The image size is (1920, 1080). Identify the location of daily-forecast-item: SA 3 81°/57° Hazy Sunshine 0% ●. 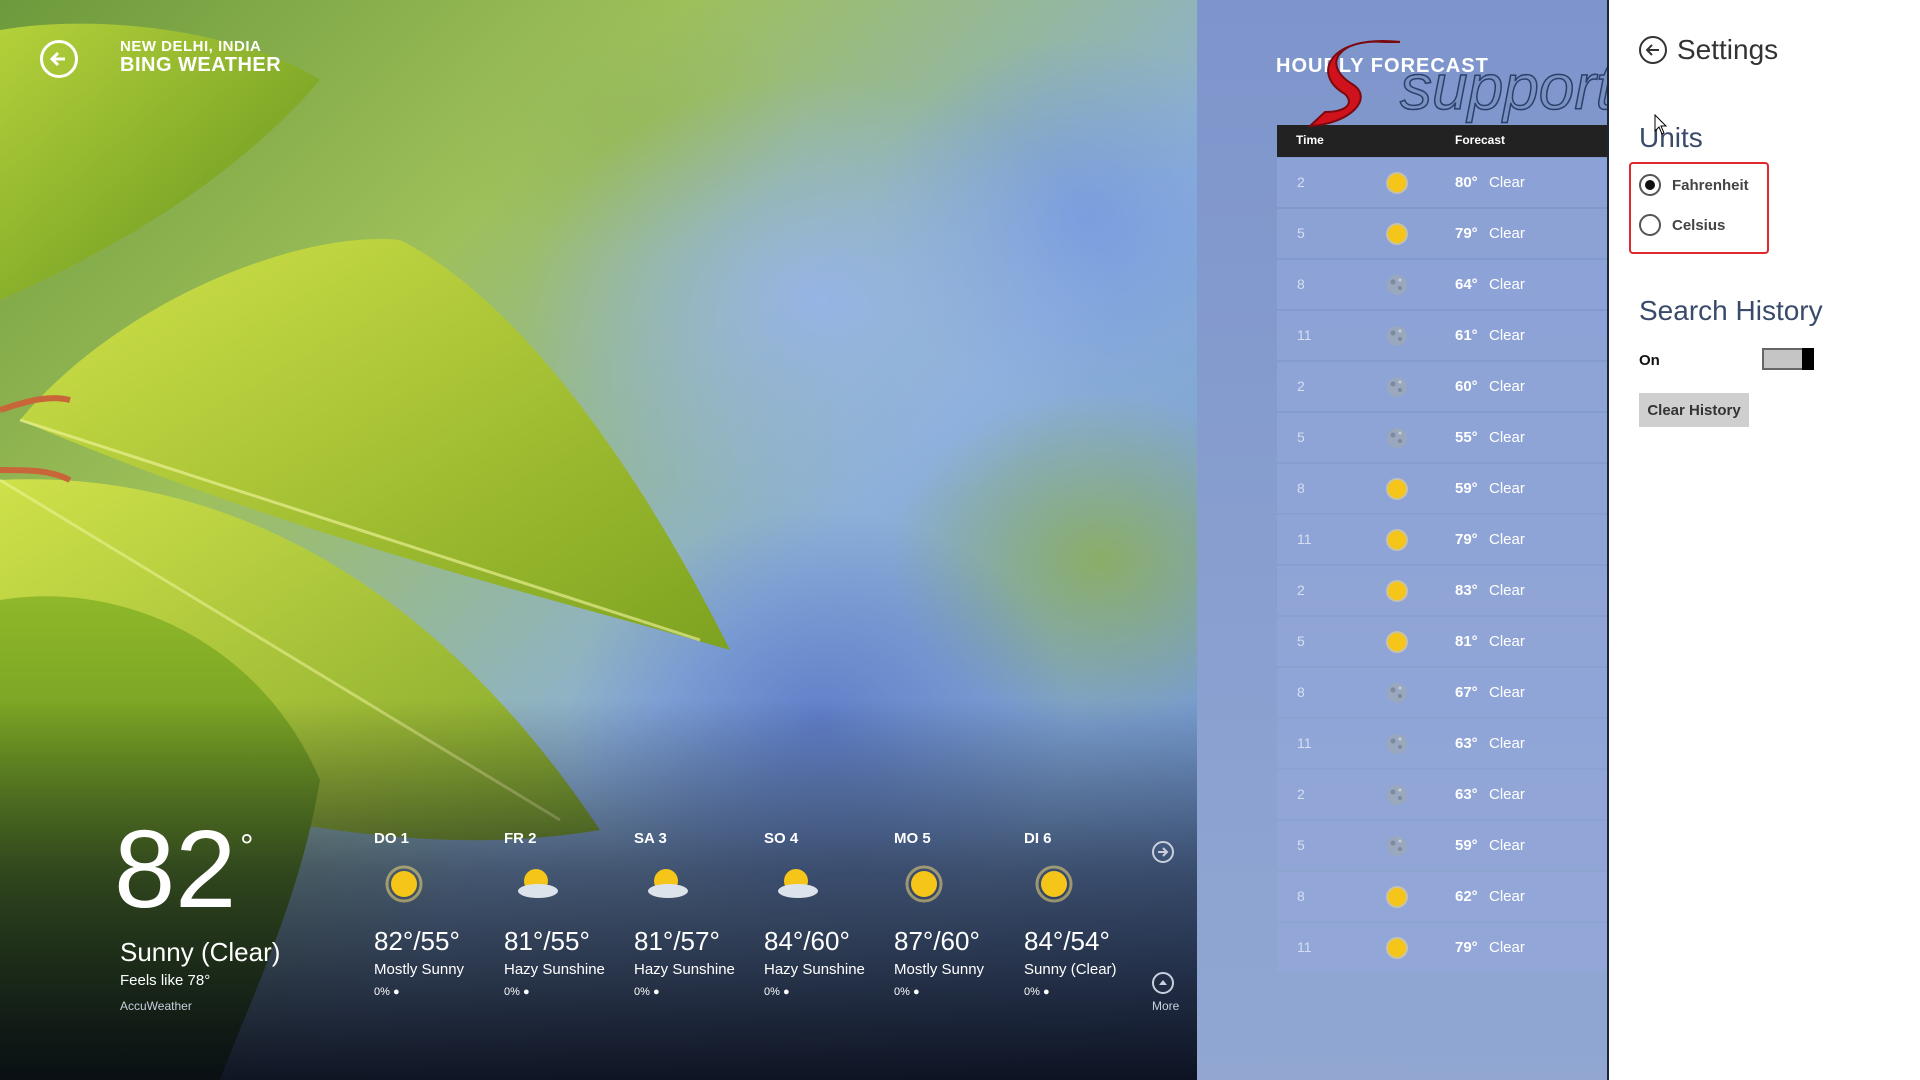
(696, 914).